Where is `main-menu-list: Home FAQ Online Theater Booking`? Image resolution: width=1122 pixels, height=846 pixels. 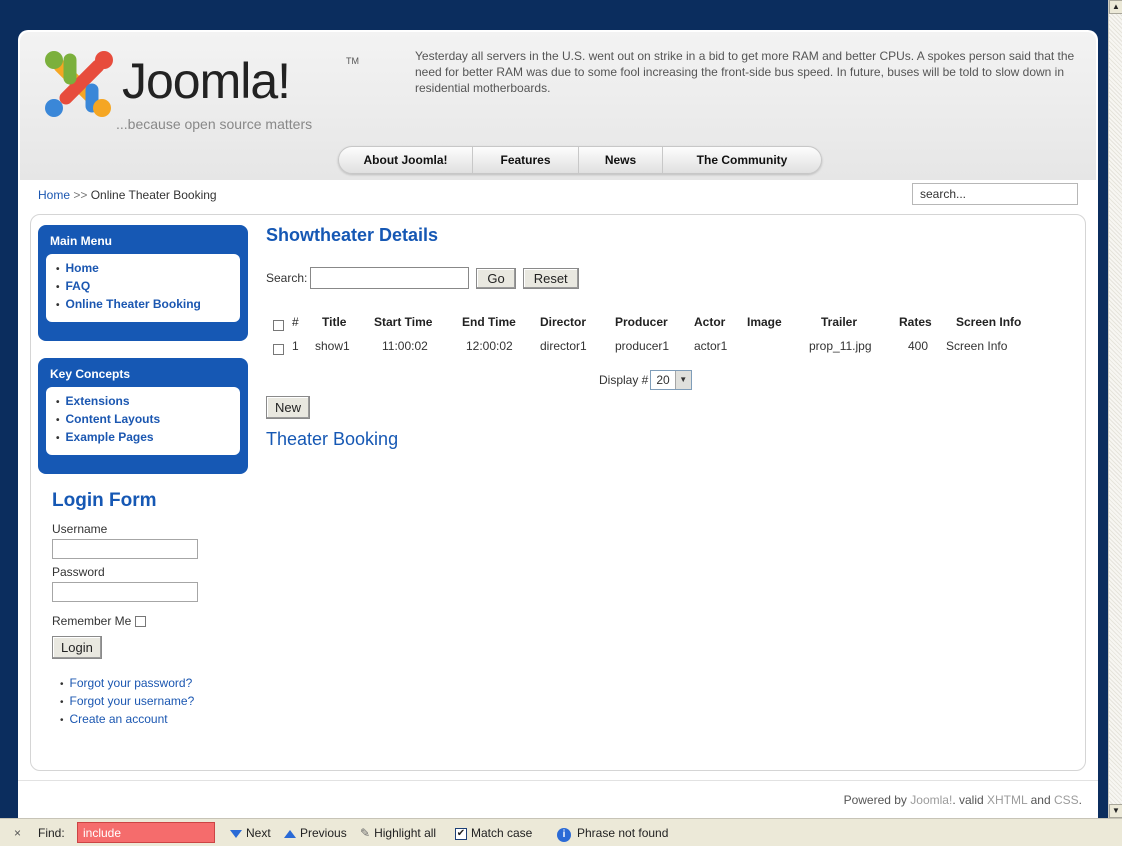 main-menu-list: Home FAQ Online Theater Booking is located at coordinates (143, 288).